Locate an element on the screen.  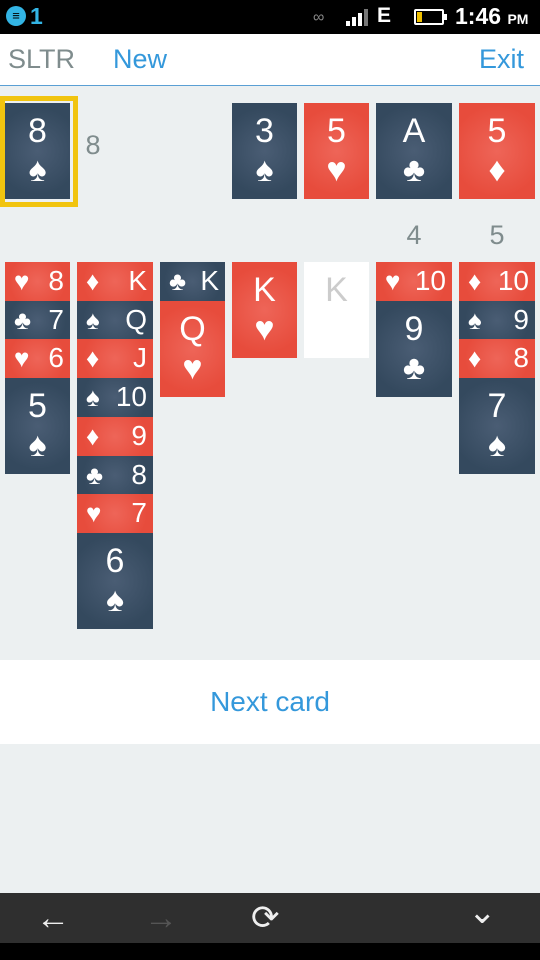
card: ♥ 5 is located at coordinates (336, 151).